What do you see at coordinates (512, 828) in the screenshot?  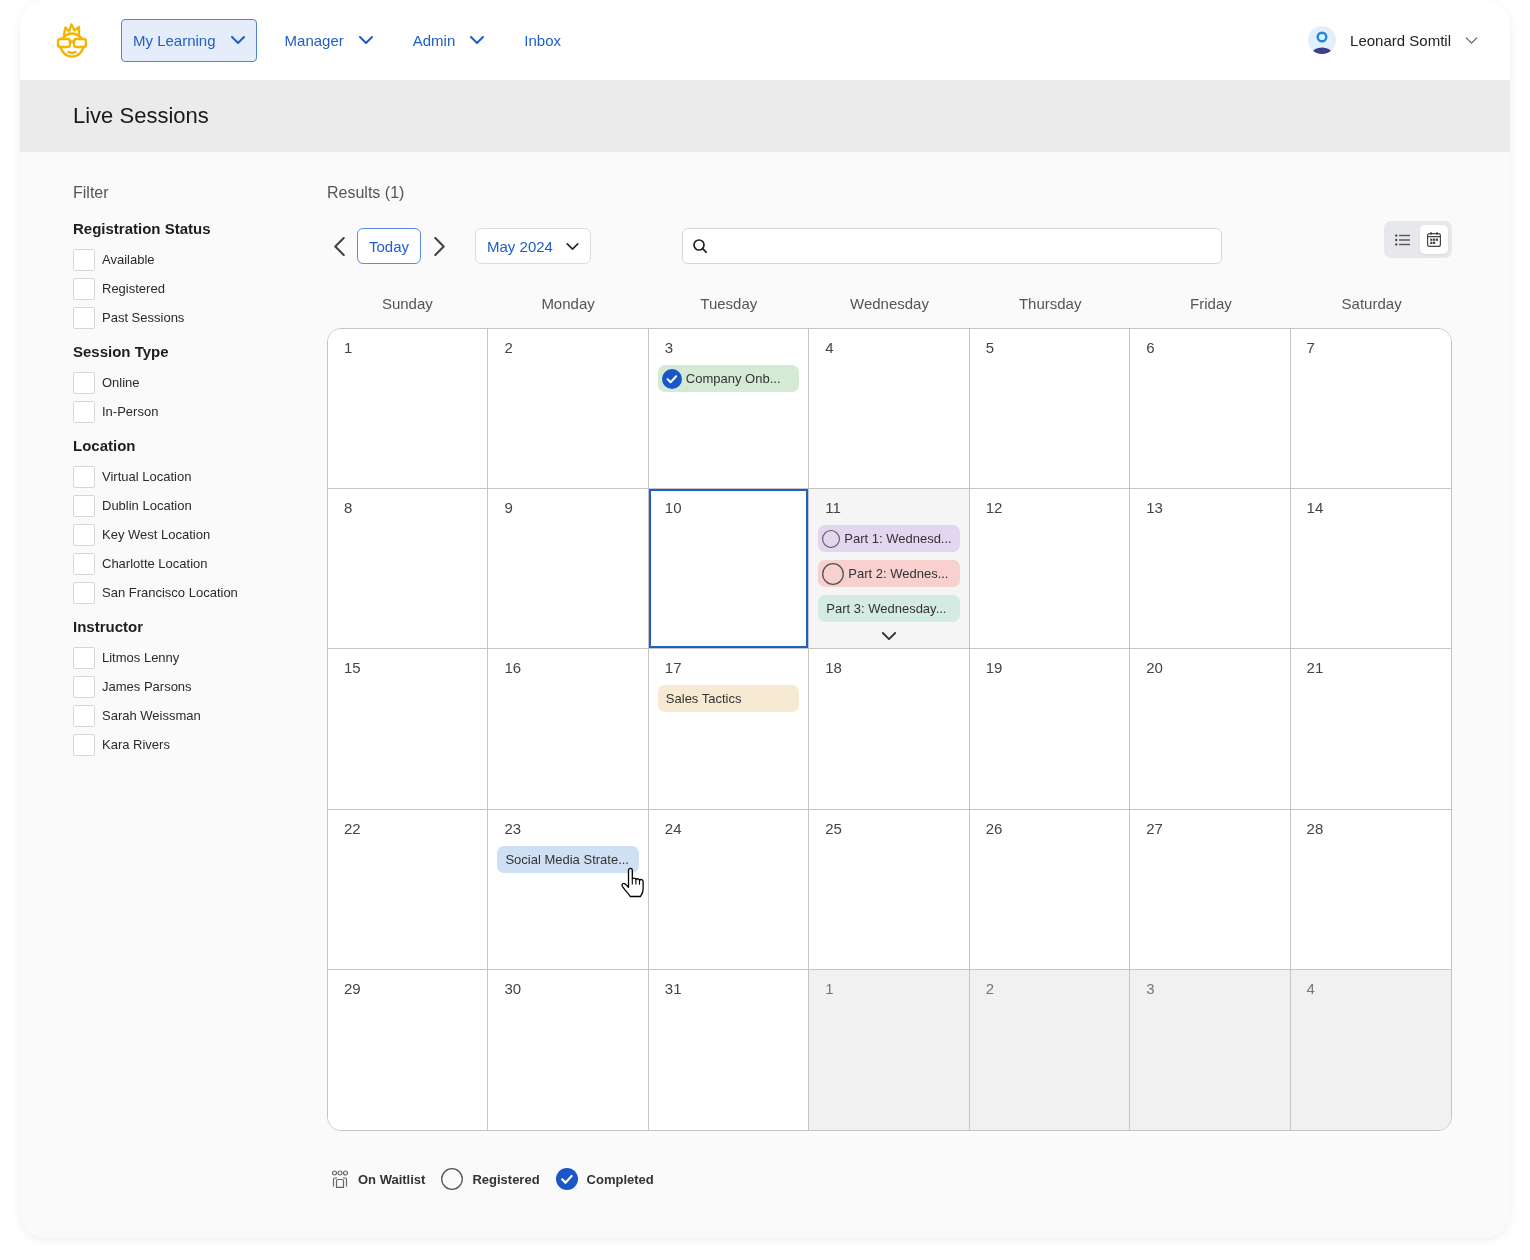 I see `day-number: 23` at bounding box center [512, 828].